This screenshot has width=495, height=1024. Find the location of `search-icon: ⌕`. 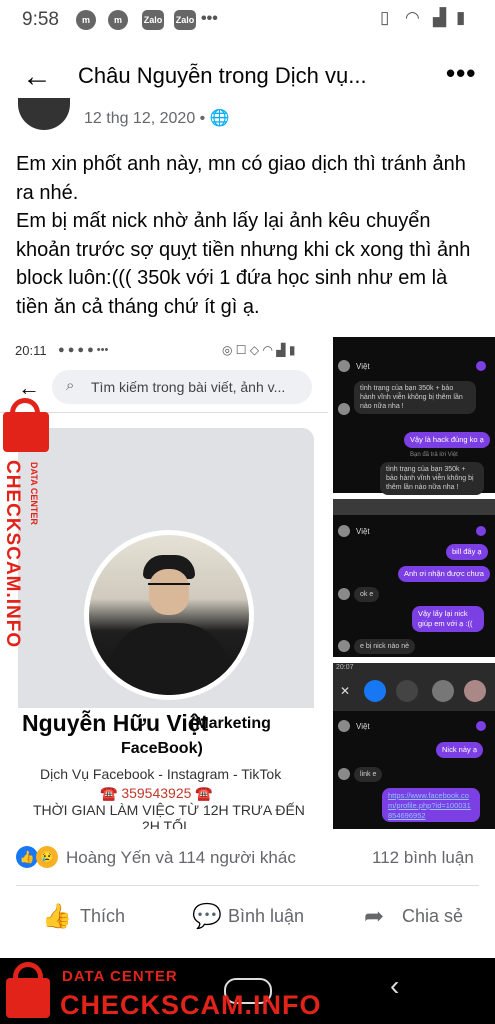

search-icon: ⌕ is located at coordinates (70, 385).